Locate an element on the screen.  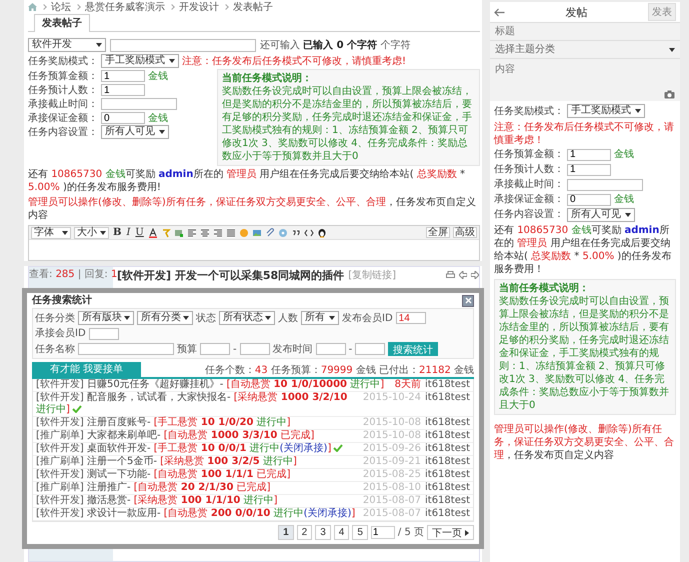
task-date: 2015-09-26 is located at coordinates (391, 449).